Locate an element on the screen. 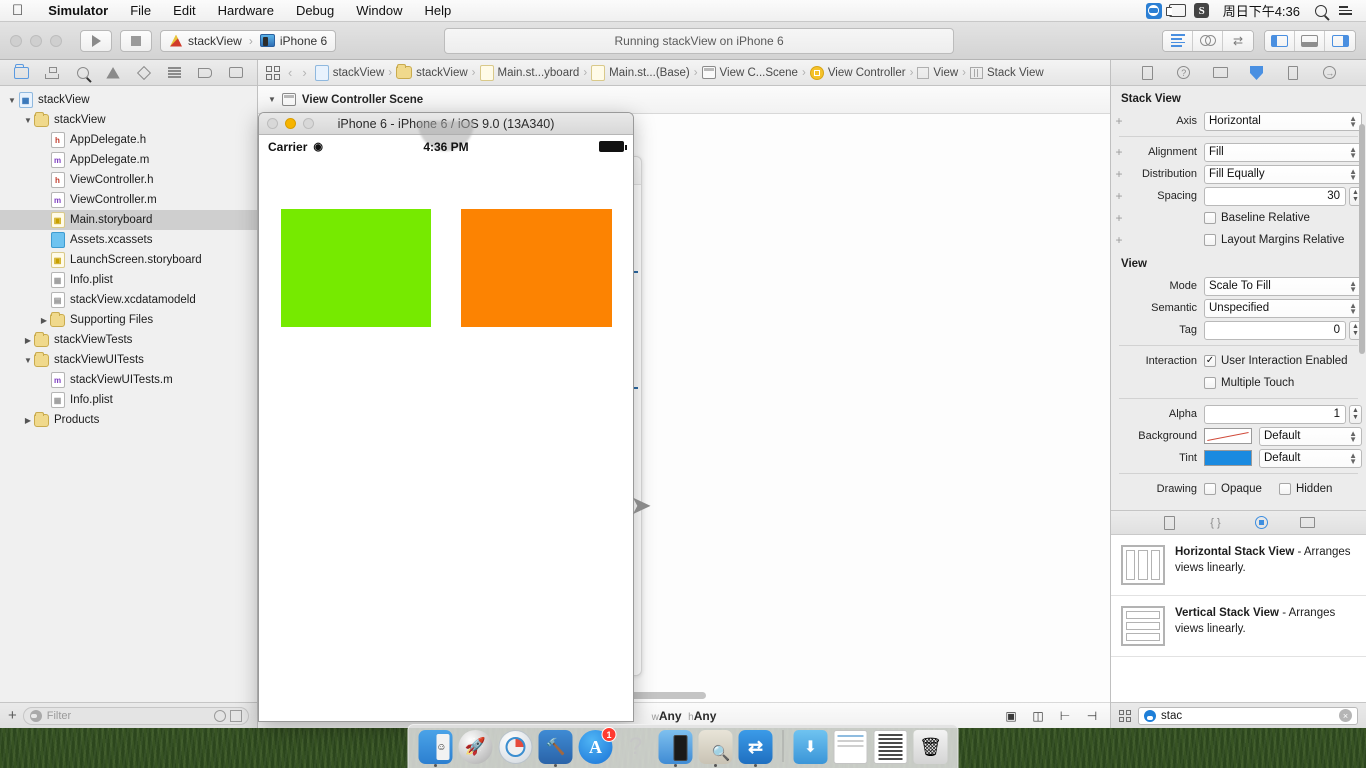 Image resolution: width=1366 pixels, height=768 pixels. related-items-icon is located at coordinates (273, 72).